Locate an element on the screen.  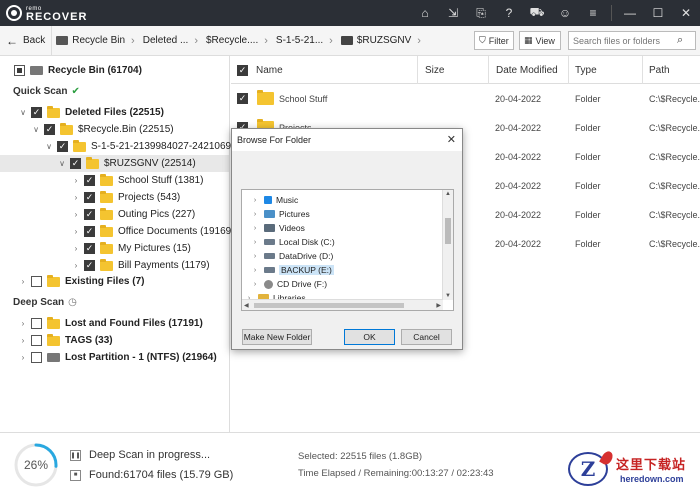
tree-item-ruzsgnv: ∨ ✓ $RUZSGNV (22514) is located at coordinates (114, 163).